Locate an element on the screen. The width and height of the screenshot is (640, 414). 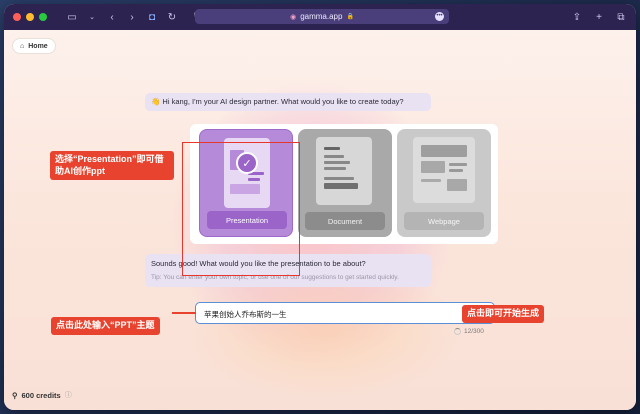
home-button: ⌂ Home is located at coordinates (34, 46).